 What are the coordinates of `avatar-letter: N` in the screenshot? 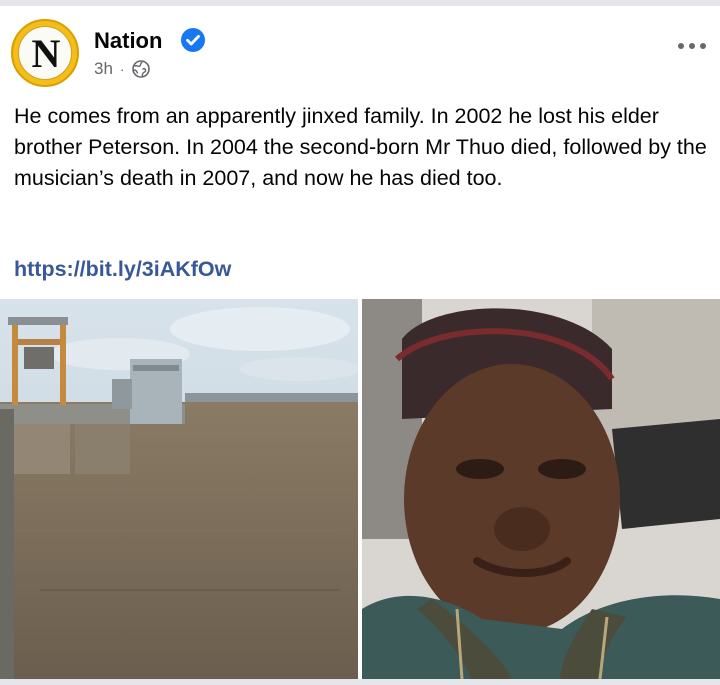 It's located at (46, 53).